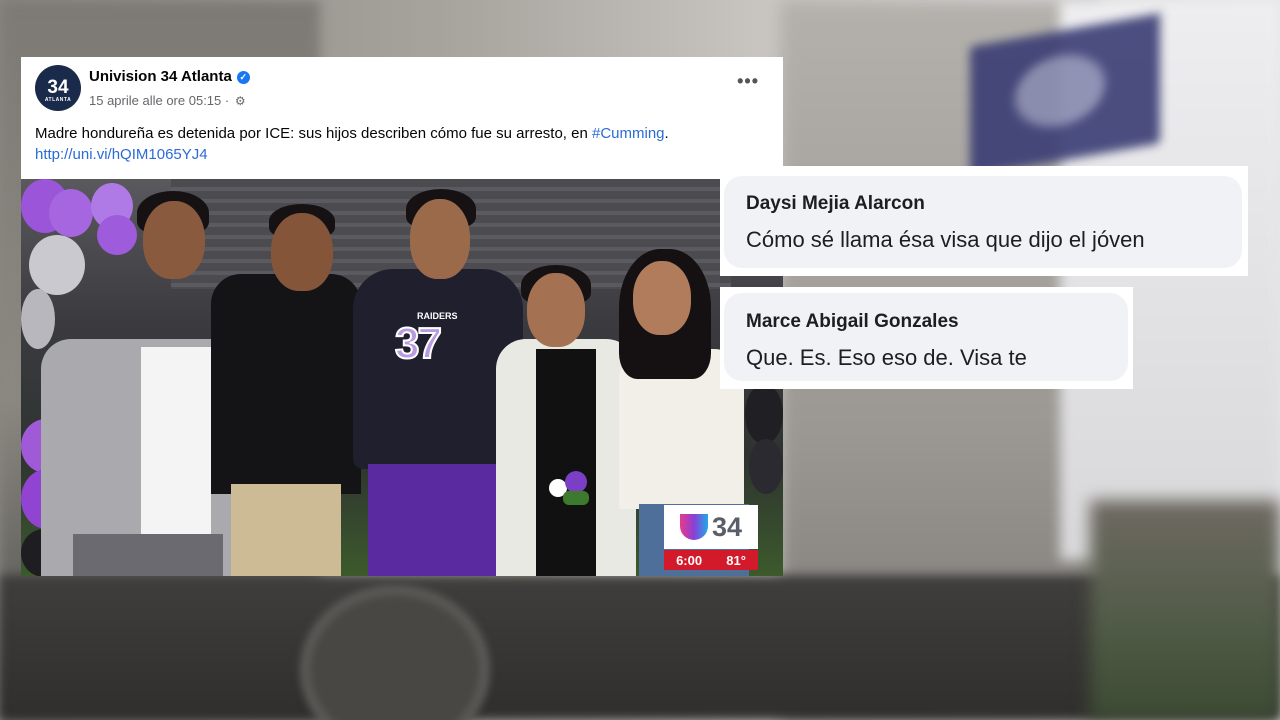 This screenshot has width=1280, height=720. What do you see at coordinates (711, 560) in the screenshot?
I see `station-time-temp: 6:00 81°` at bounding box center [711, 560].